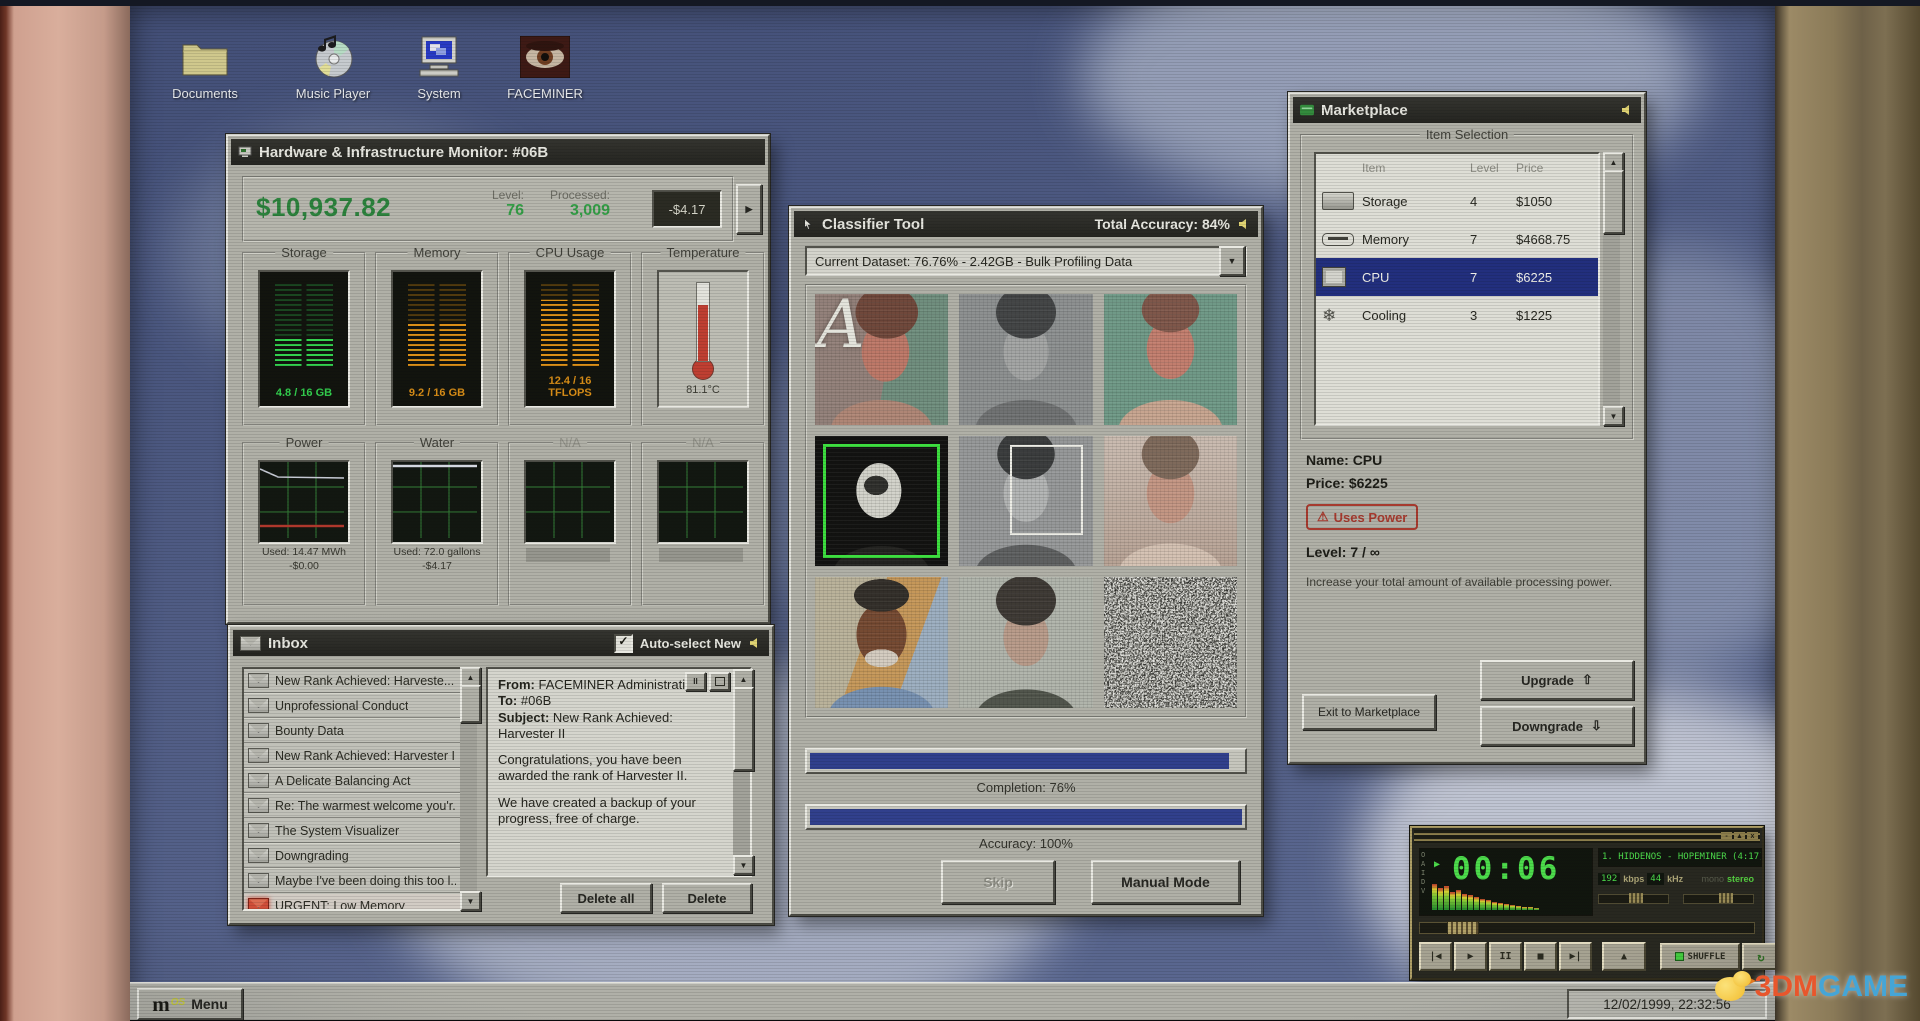 This screenshot has height=1021, width=1920. I want to click on gauge-storage: Storage 4.8 / 16 GB, so click(304, 335).